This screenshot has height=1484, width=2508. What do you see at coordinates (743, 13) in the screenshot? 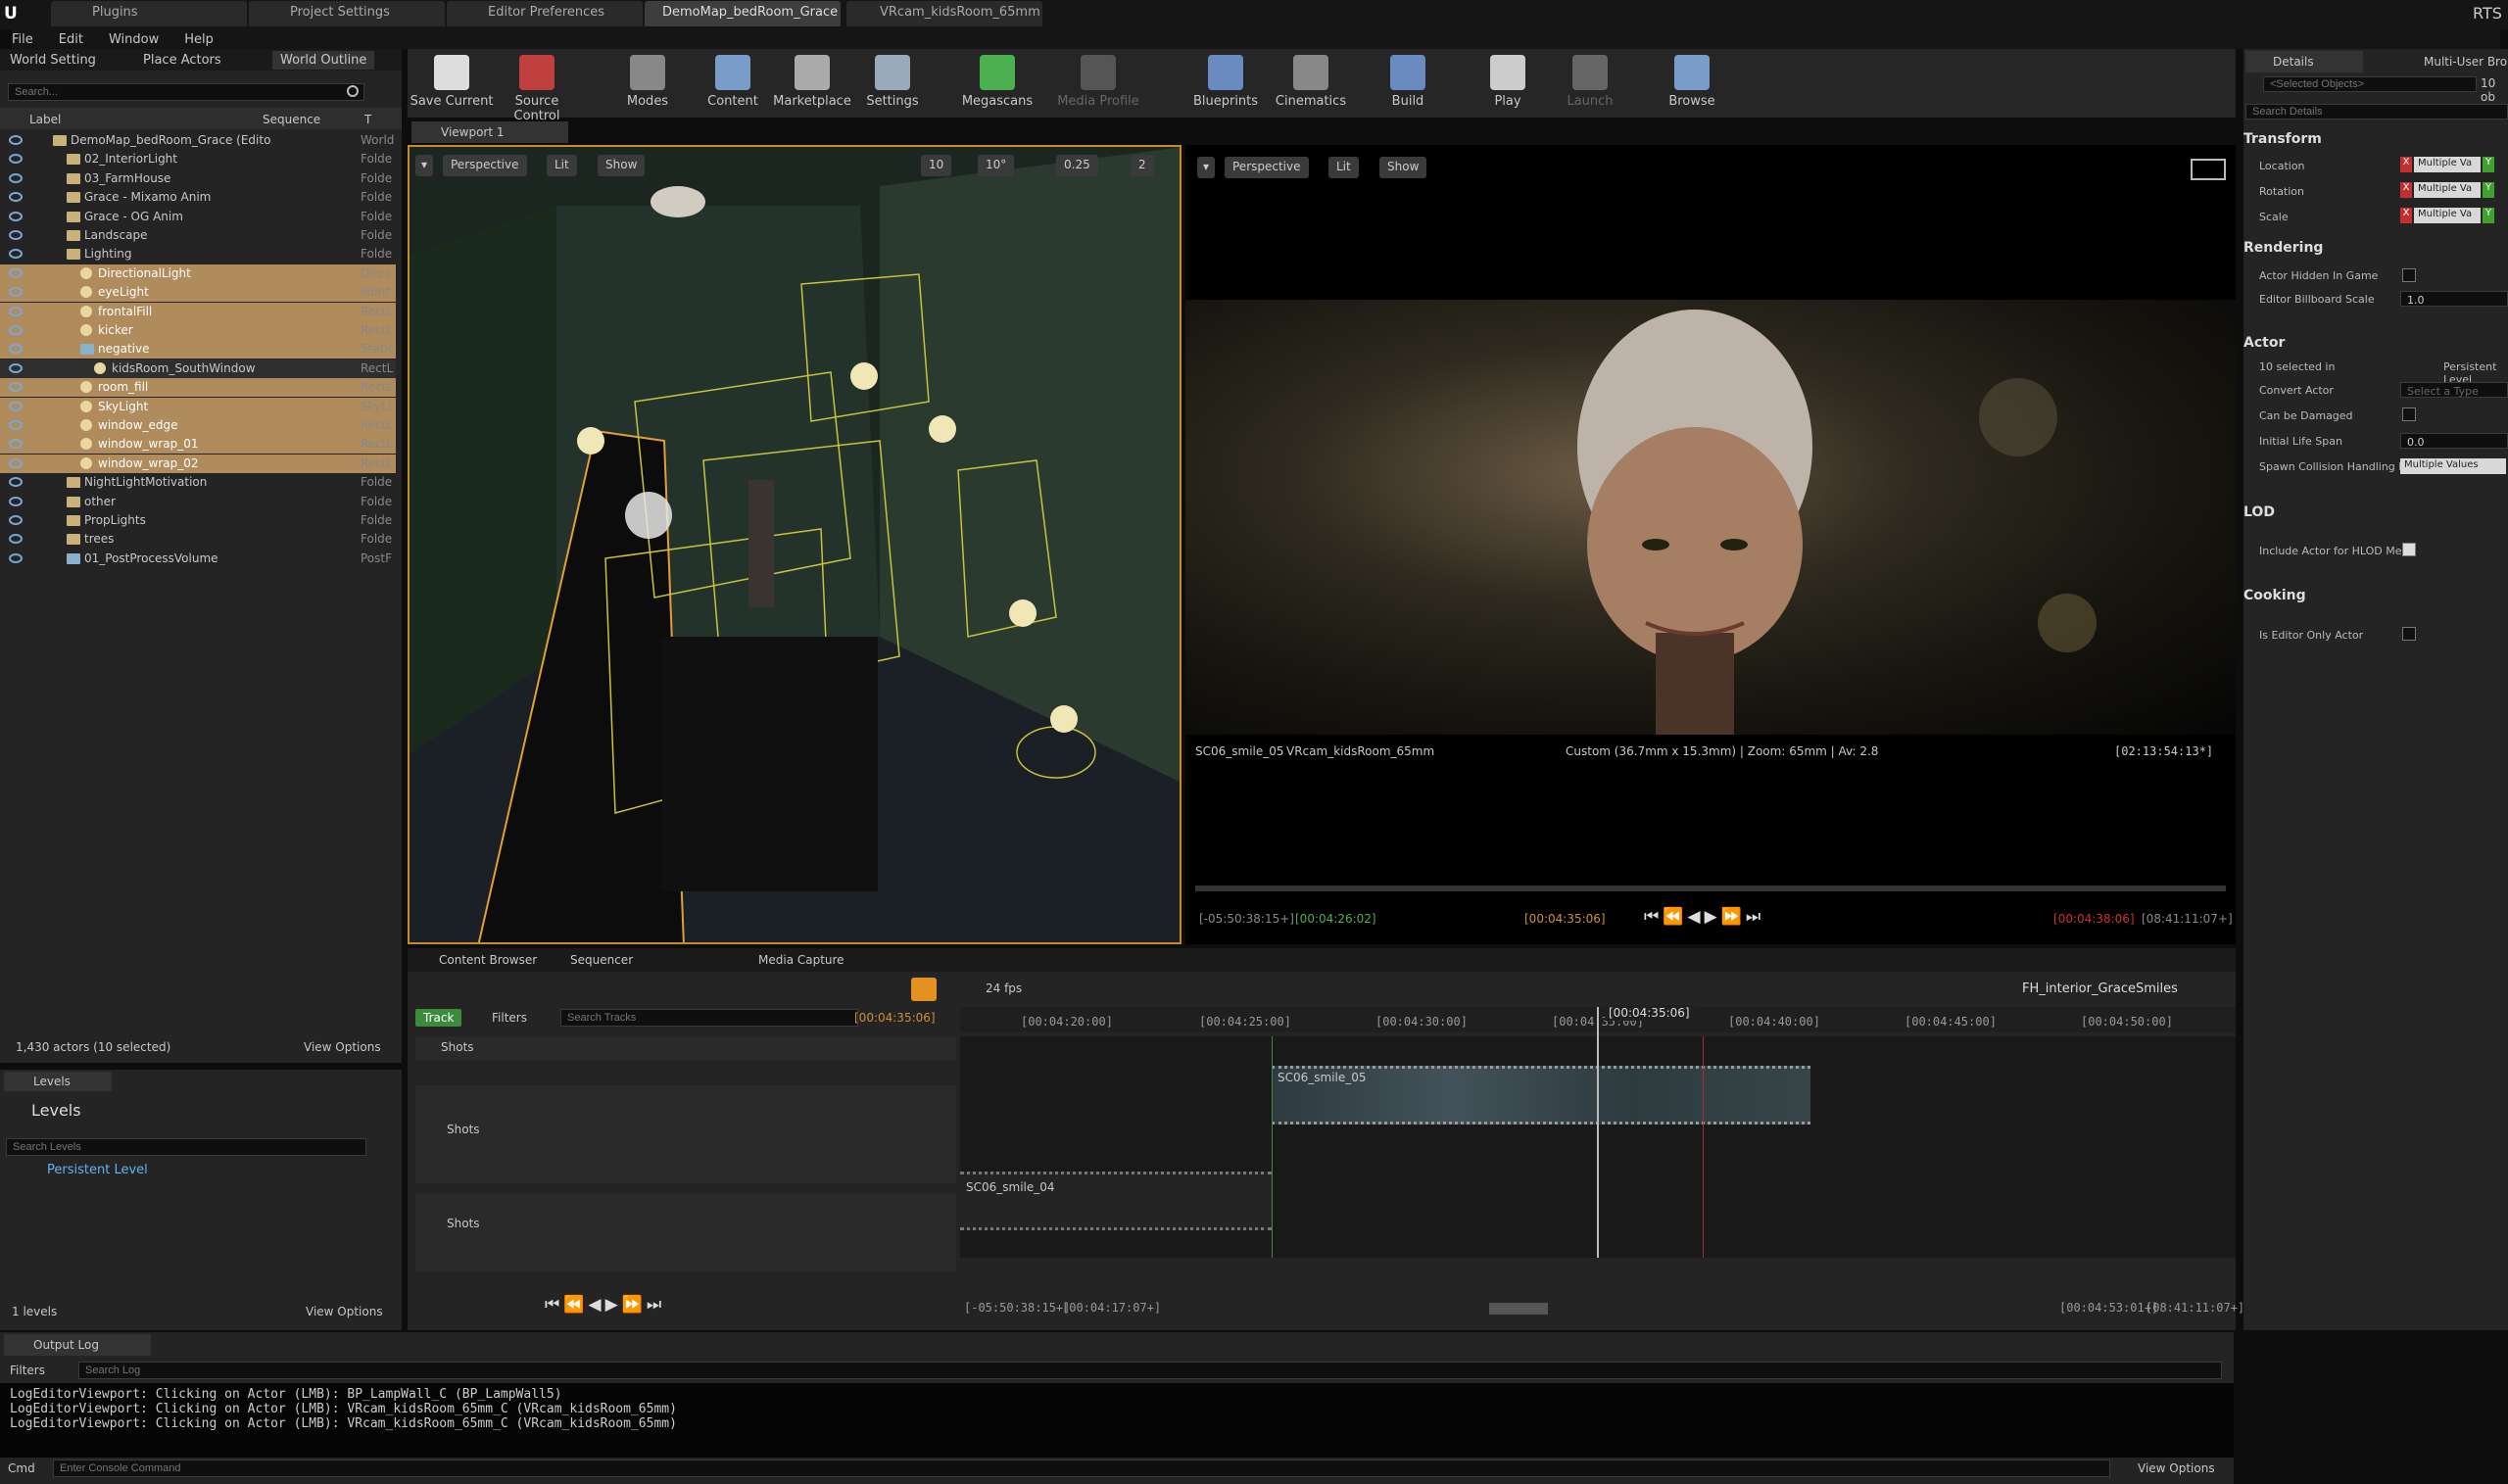
I see `tab-demomap: DemoMap_bedRoom_Grace` at bounding box center [743, 13].